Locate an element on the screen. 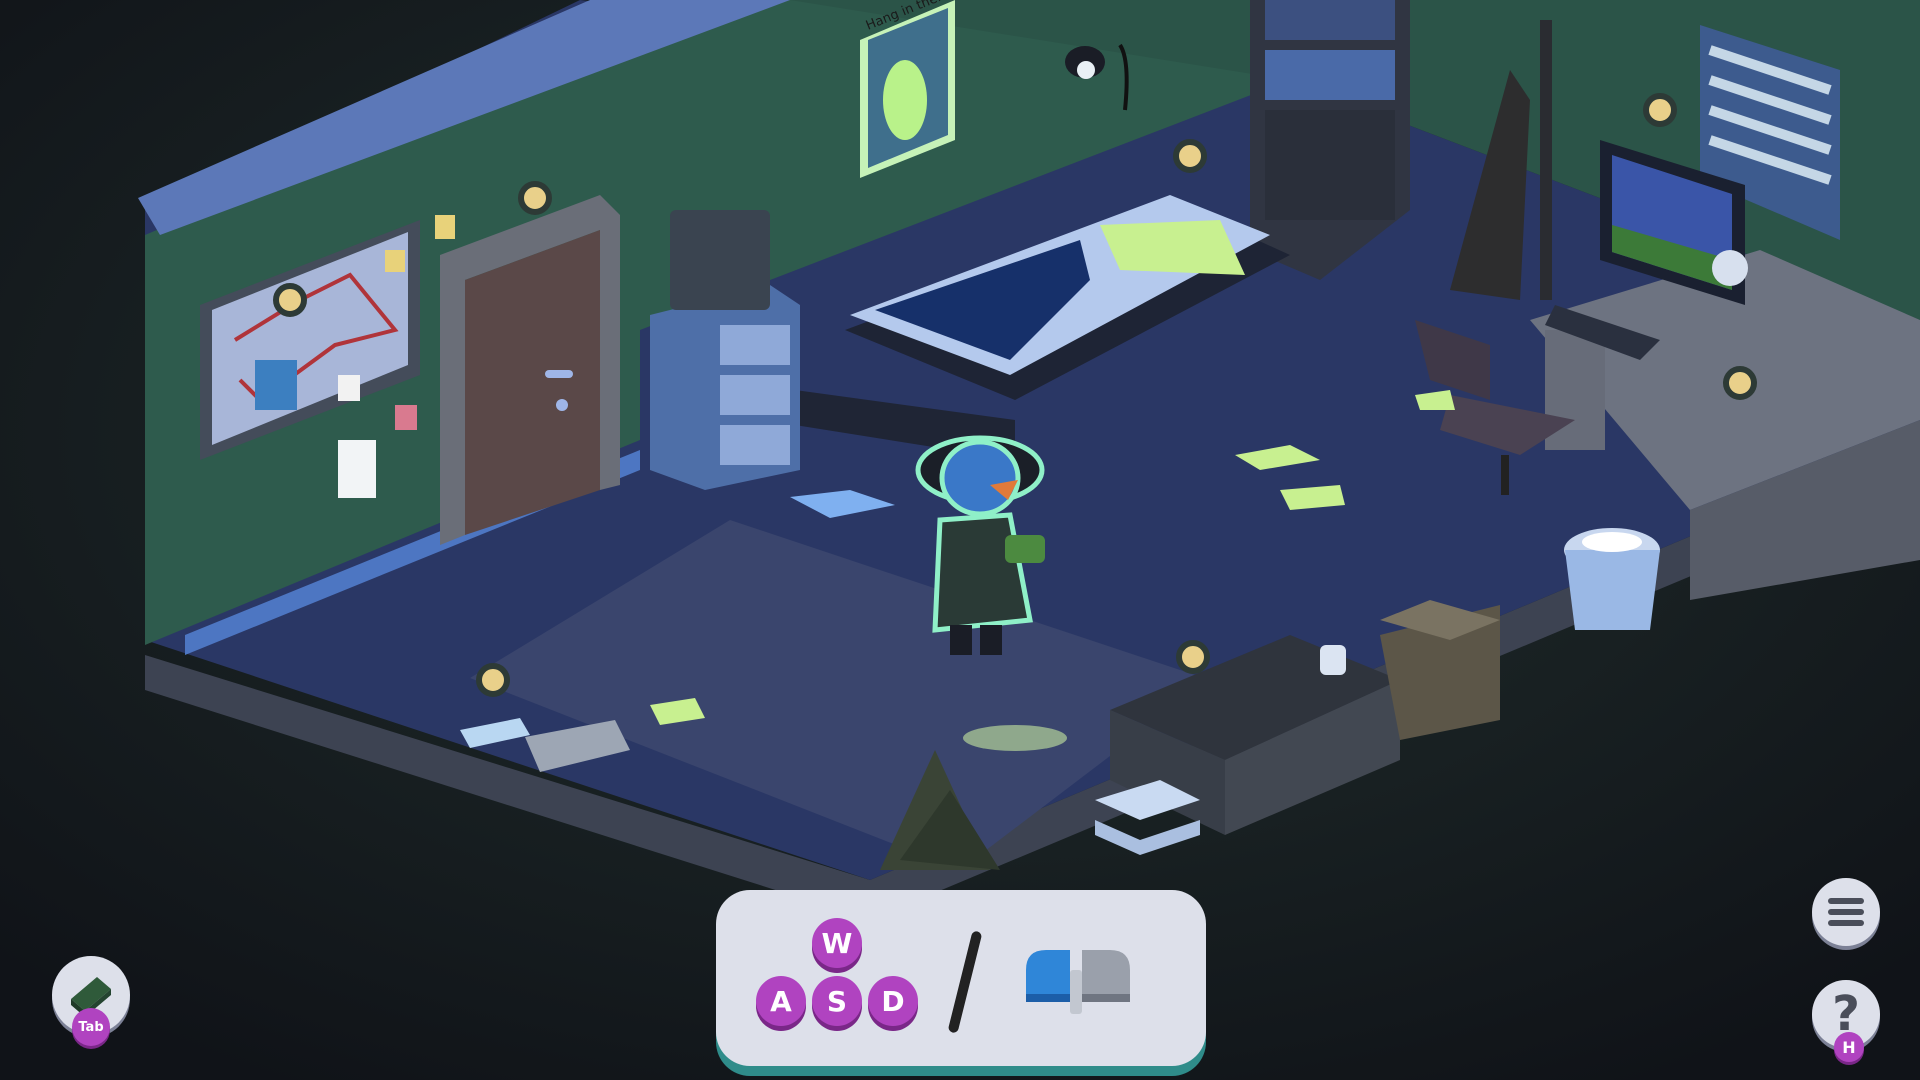 This screenshot has height=1080, width=1920. key-w: W is located at coordinates (837, 943).